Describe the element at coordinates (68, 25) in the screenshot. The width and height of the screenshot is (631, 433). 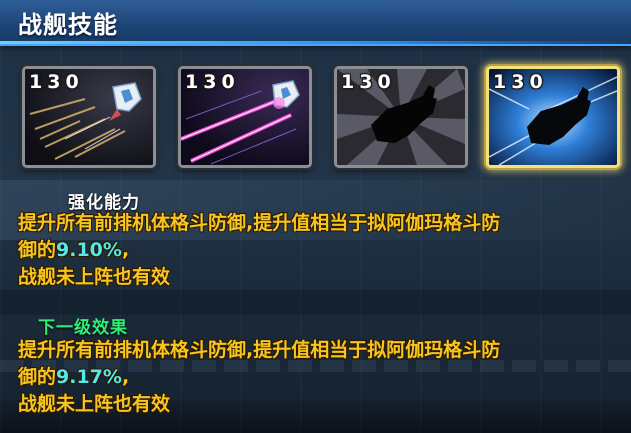
I see `page-title: 战舰技能` at that location.